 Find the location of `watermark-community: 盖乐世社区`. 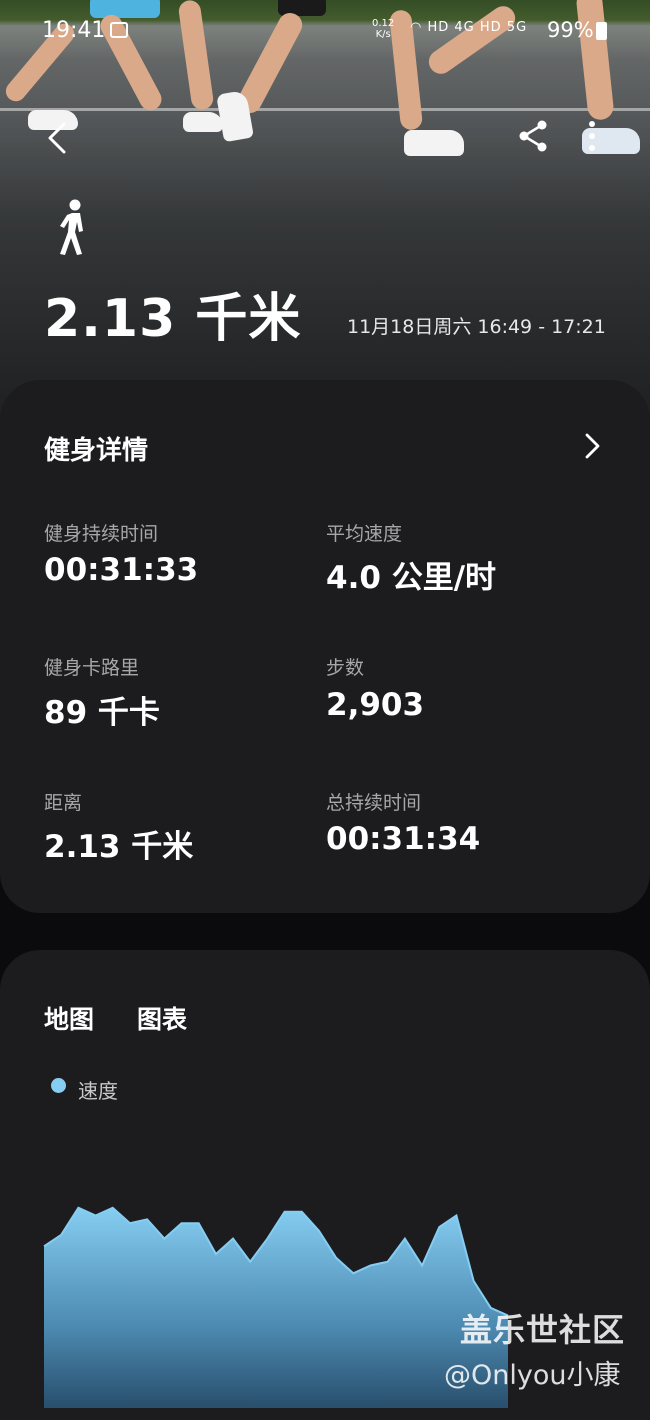

watermark-community: 盖乐世社区 is located at coordinates (543, 1330).